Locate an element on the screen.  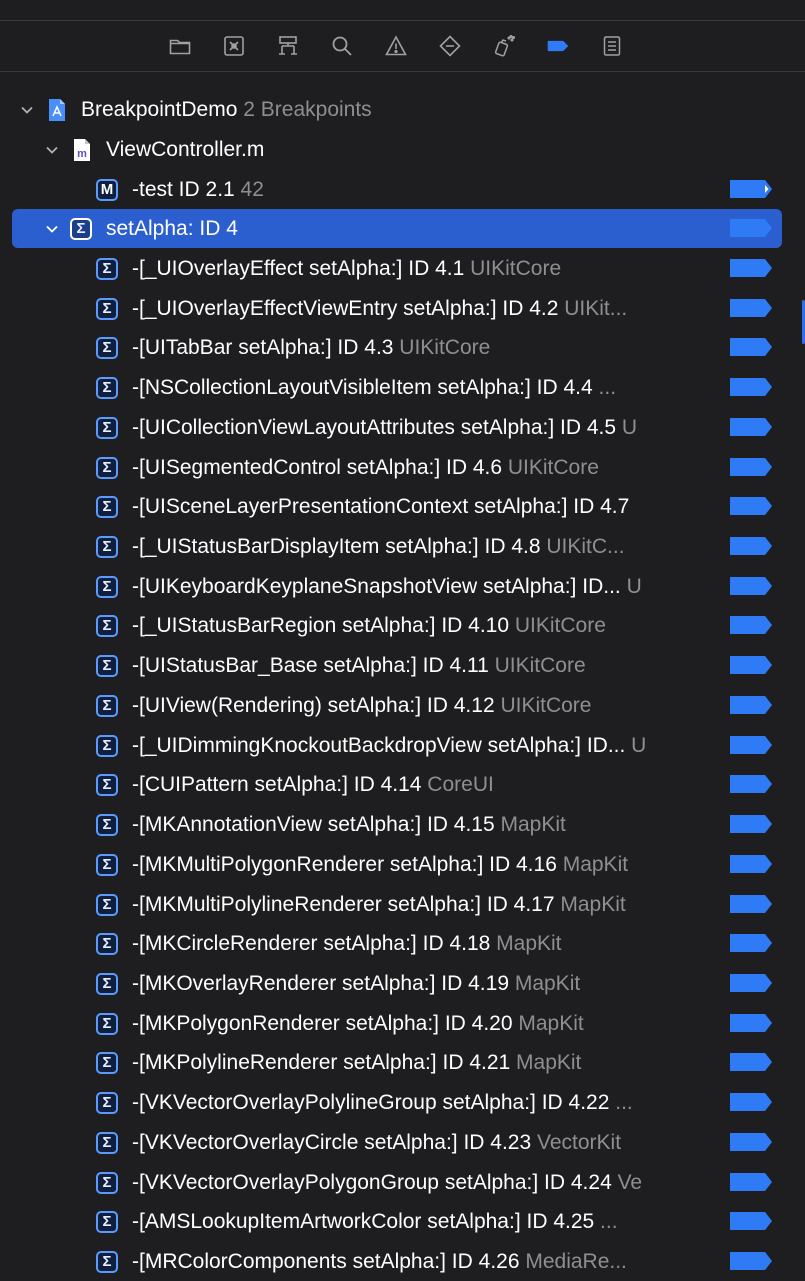
breakpoint-row: Σ -[UITabBar setAlpha:] ID 4.3 UIKitCore is located at coordinates (402, 347).